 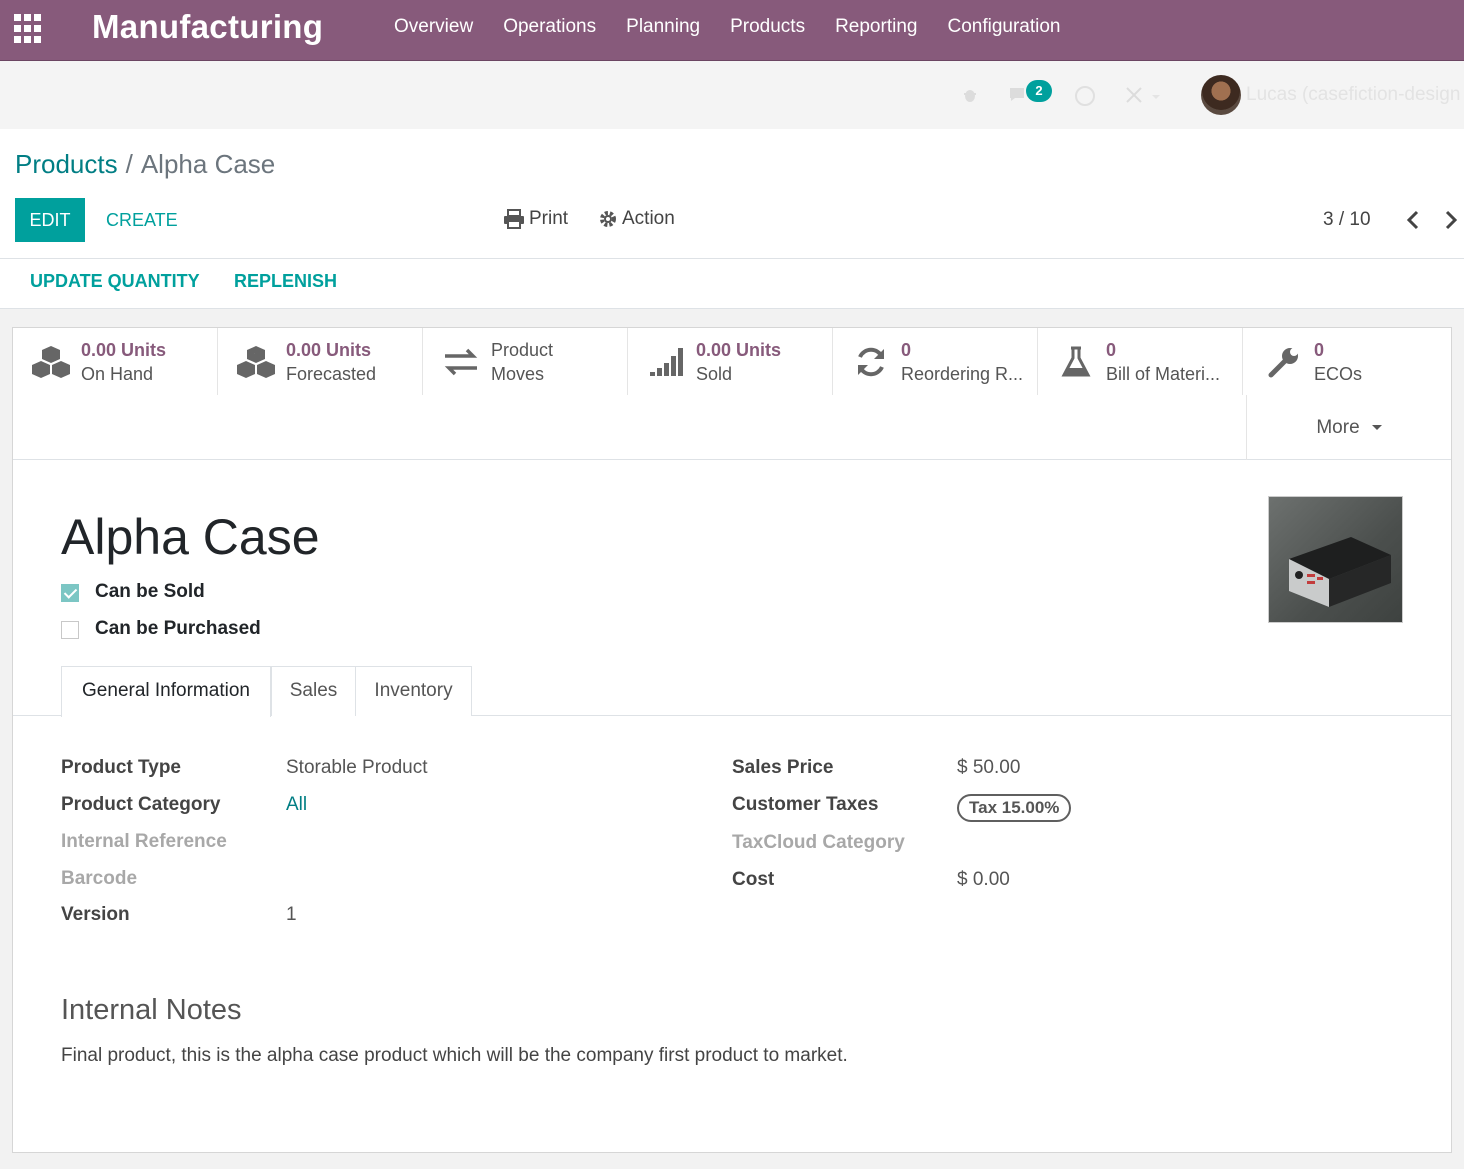 I want to click on chevron-right-icon, so click(x=1451, y=220).